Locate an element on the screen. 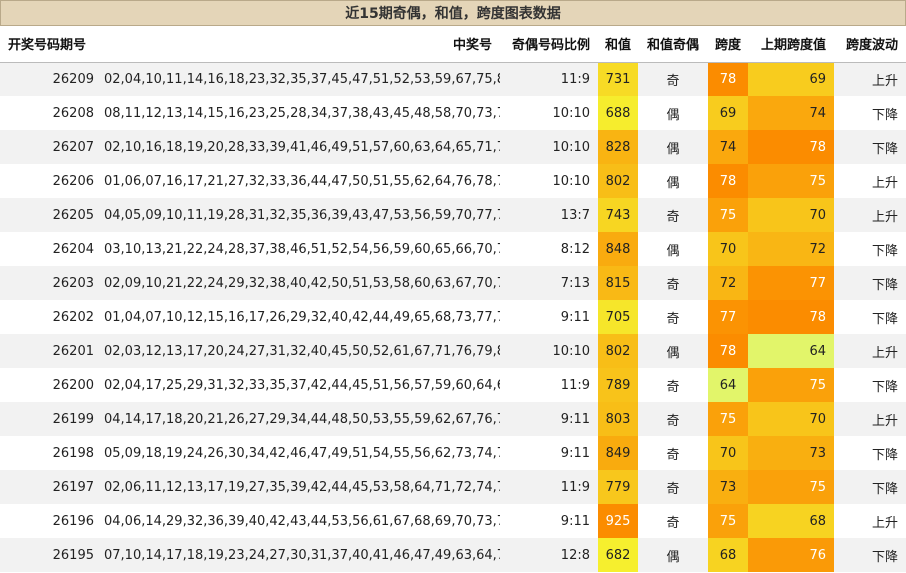 Image resolution: width=906 pixels, height=573 pixels. cell-issue: 26204 is located at coordinates (73, 249).